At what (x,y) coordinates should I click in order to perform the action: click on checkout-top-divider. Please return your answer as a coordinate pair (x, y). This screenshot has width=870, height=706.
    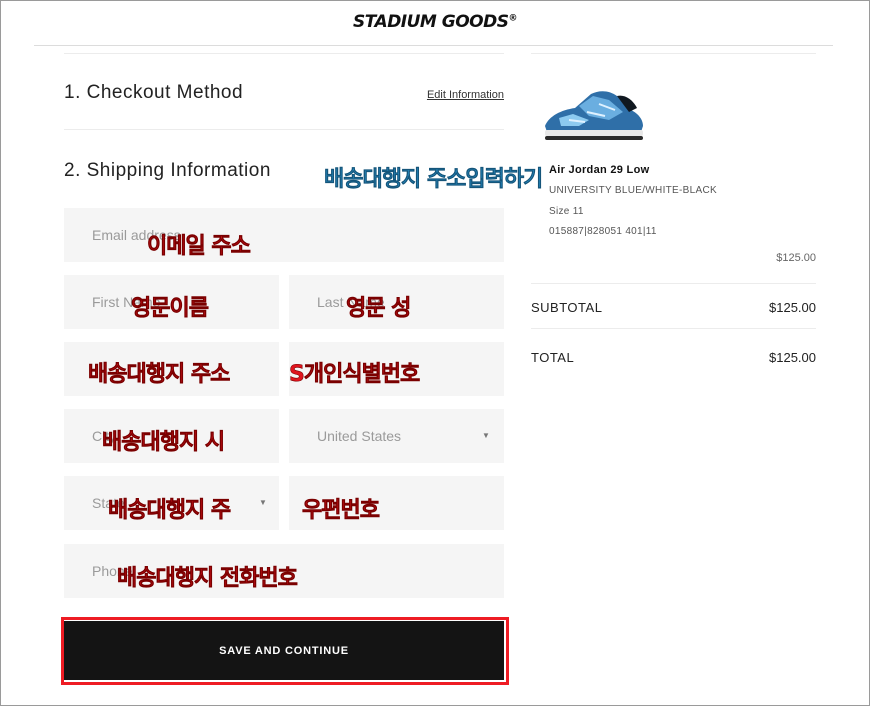
    Looking at the image, I should click on (284, 53).